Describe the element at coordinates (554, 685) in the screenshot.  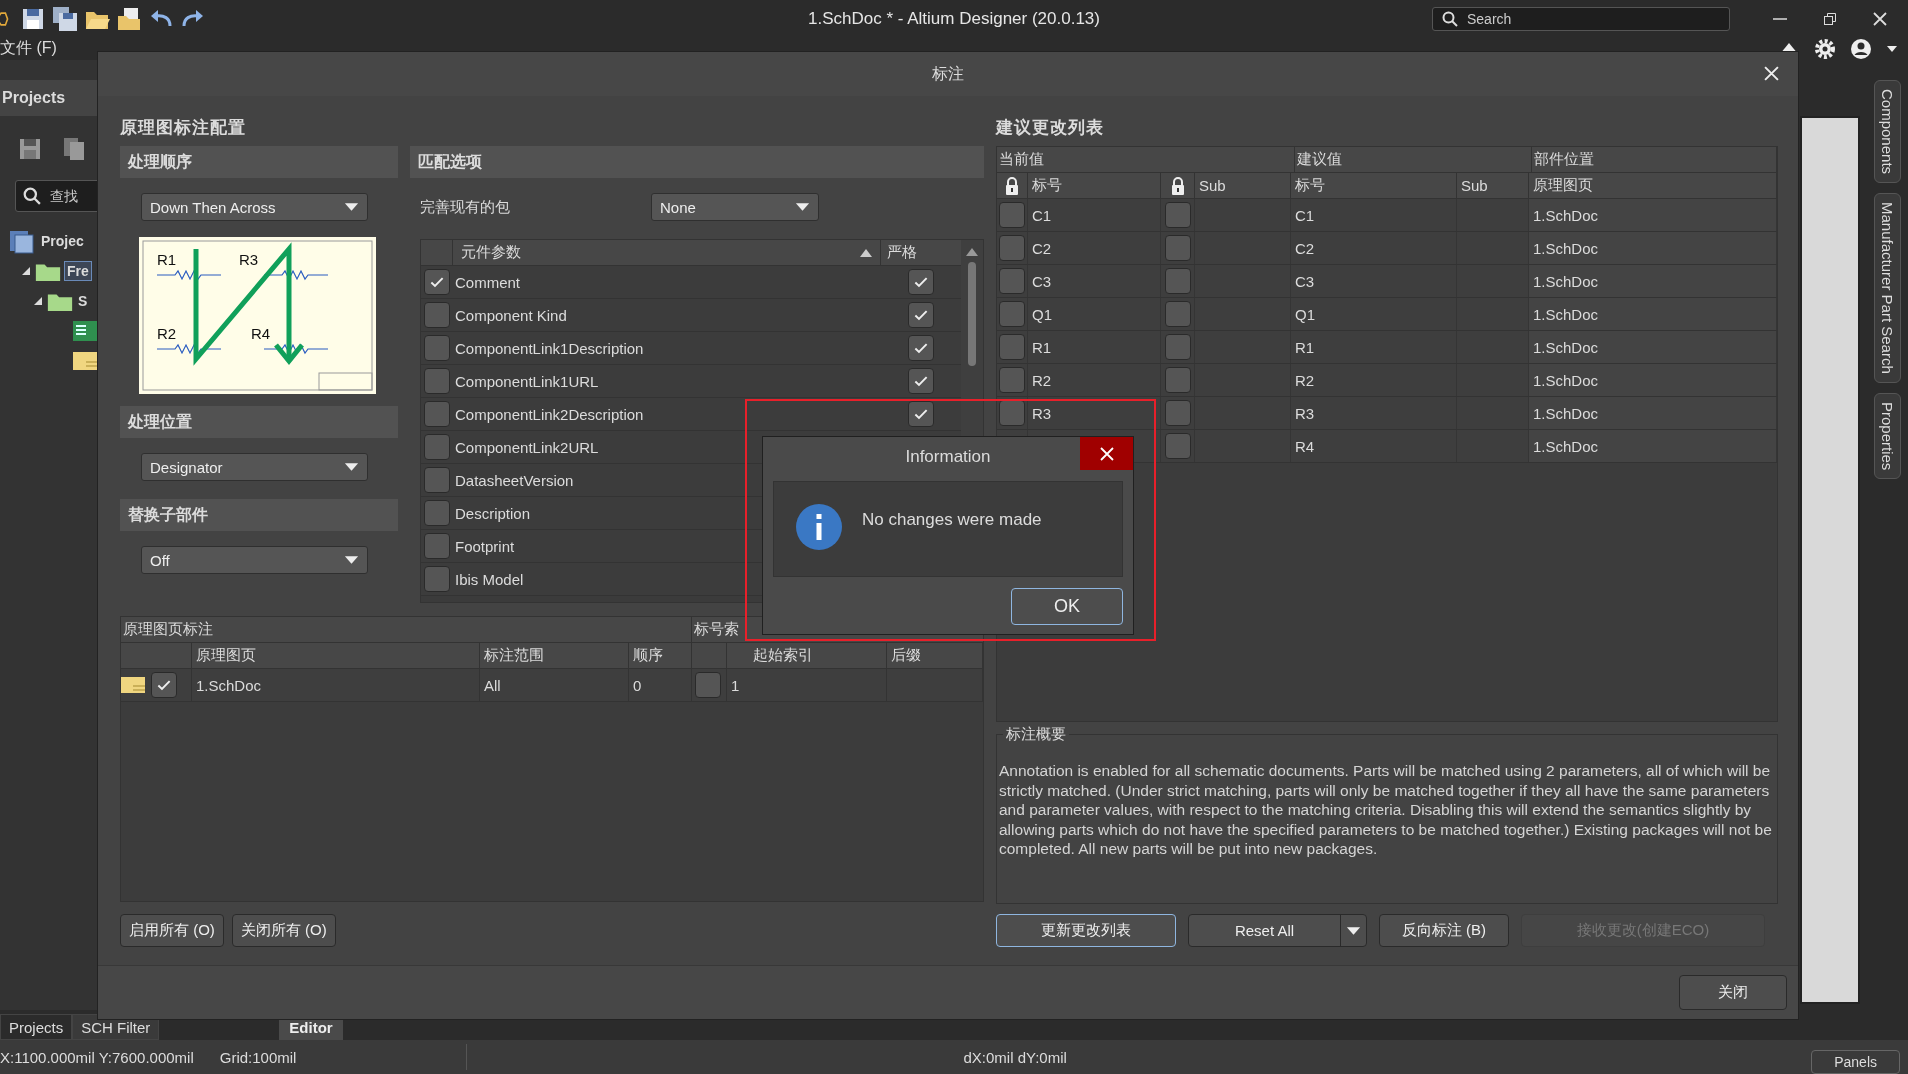
I see `table-cell: All` at that location.